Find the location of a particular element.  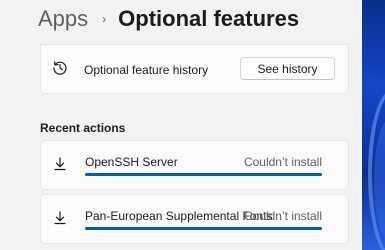

chevron-right-icon: › is located at coordinates (104, 19).